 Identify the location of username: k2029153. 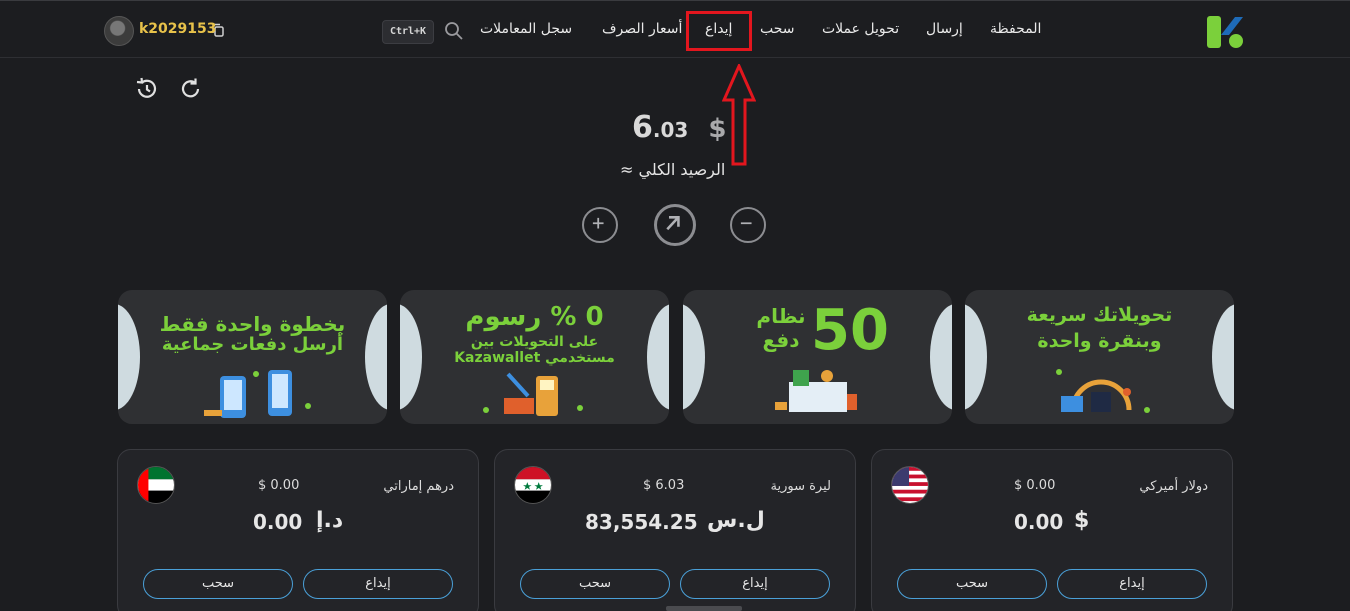
(178, 29).